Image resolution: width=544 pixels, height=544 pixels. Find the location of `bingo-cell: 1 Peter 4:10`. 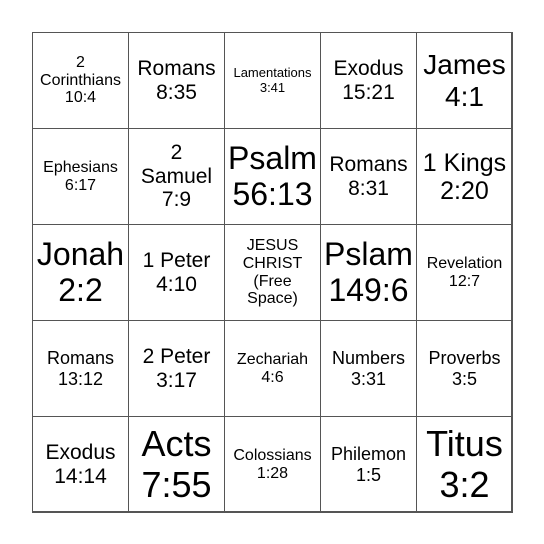

bingo-cell: 1 Peter 4:10 is located at coordinates (176, 272).